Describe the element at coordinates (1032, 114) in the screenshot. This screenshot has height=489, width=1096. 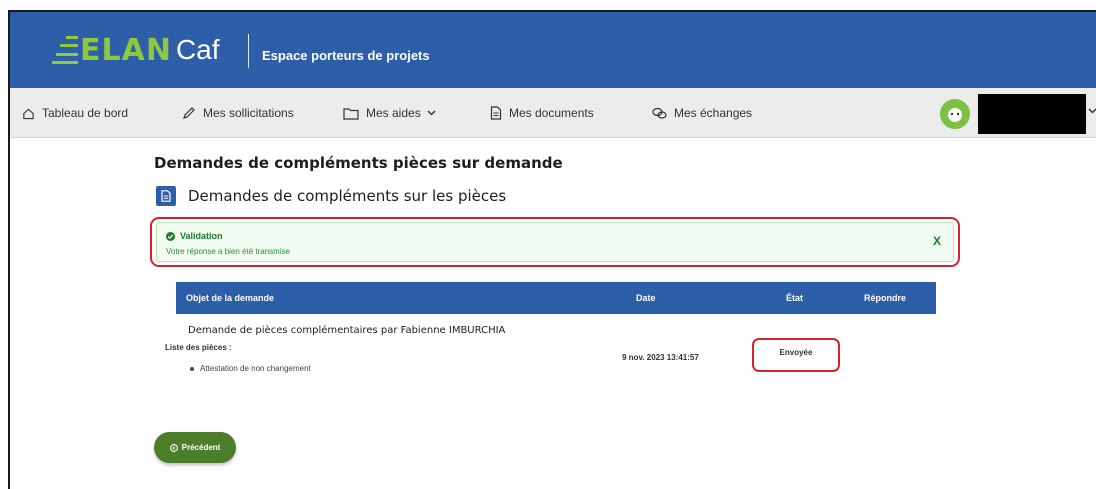
I see `user-name-redacted` at that location.